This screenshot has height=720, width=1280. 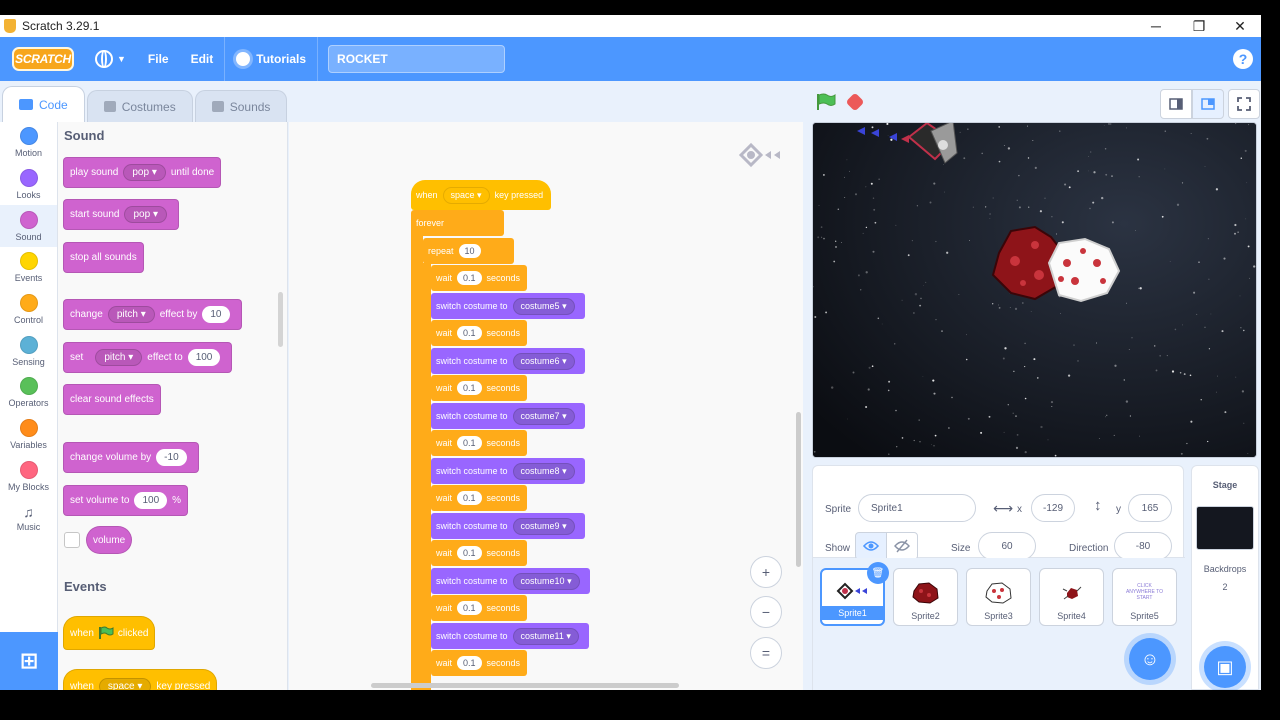 I want to click on costume-dropdown: costume5 ▾, so click(x=543, y=306).